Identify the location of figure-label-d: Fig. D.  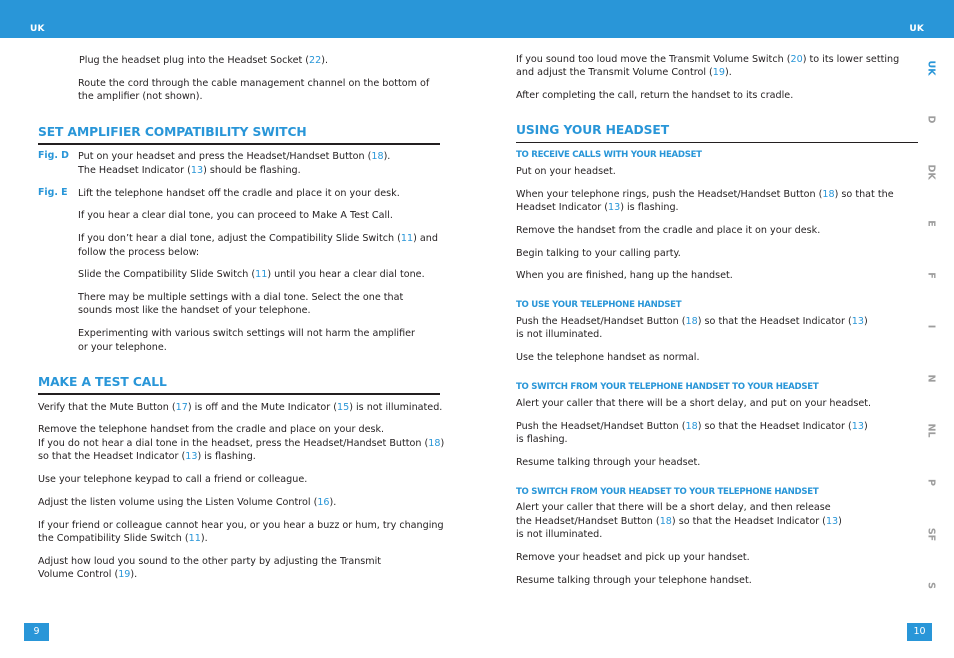
(53, 155).